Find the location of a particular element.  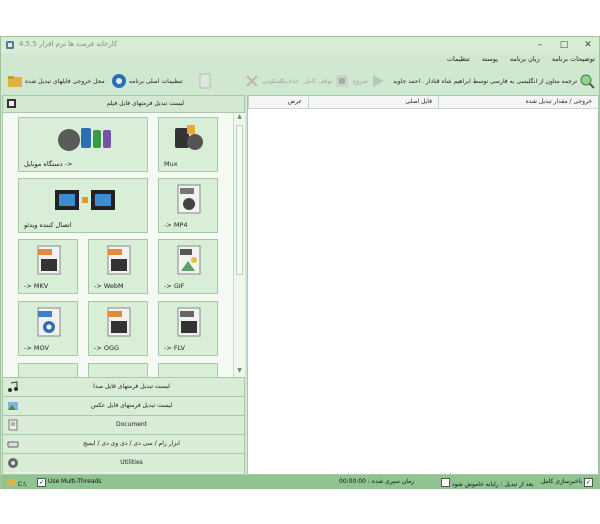

elapsed-time: زمان سپری شده : 00:00:00 is located at coordinates (376, 481).